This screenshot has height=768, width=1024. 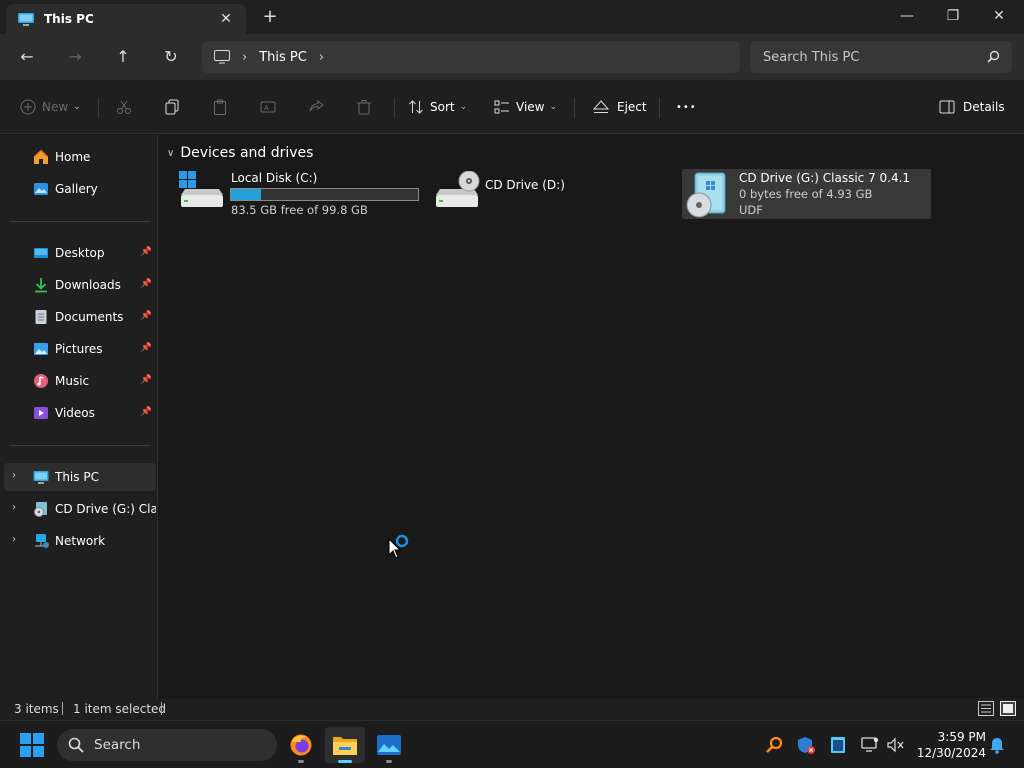 What do you see at coordinates (442, 107) in the screenshot?
I see `sort-label: Sort` at bounding box center [442, 107].